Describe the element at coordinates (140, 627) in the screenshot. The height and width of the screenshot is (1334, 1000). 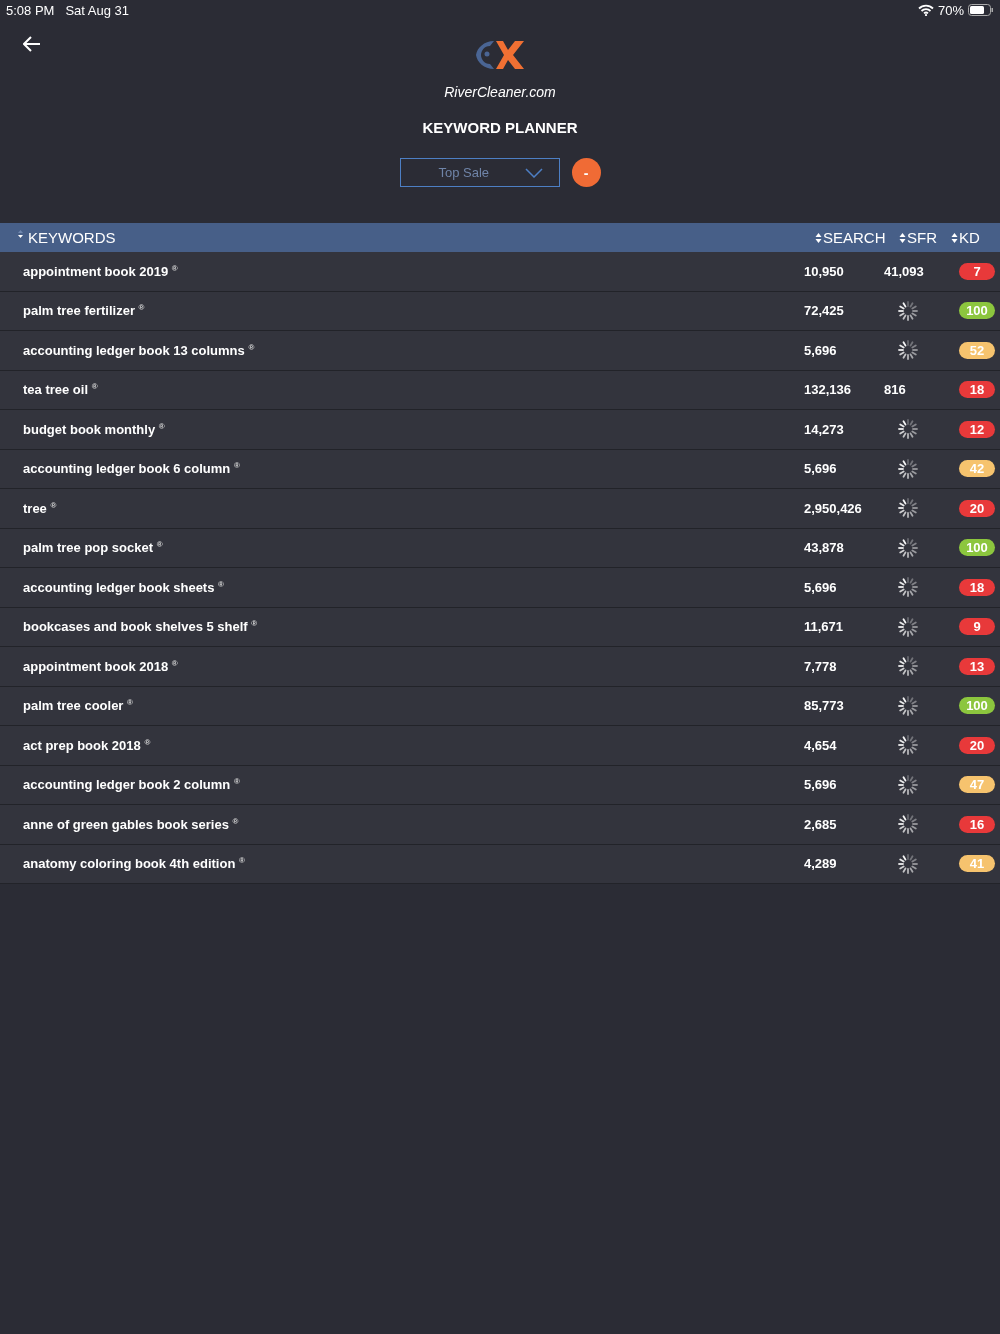
I see `keyword-cell: bookcases and book shelves 5 shelf $^{®}$` at that location.